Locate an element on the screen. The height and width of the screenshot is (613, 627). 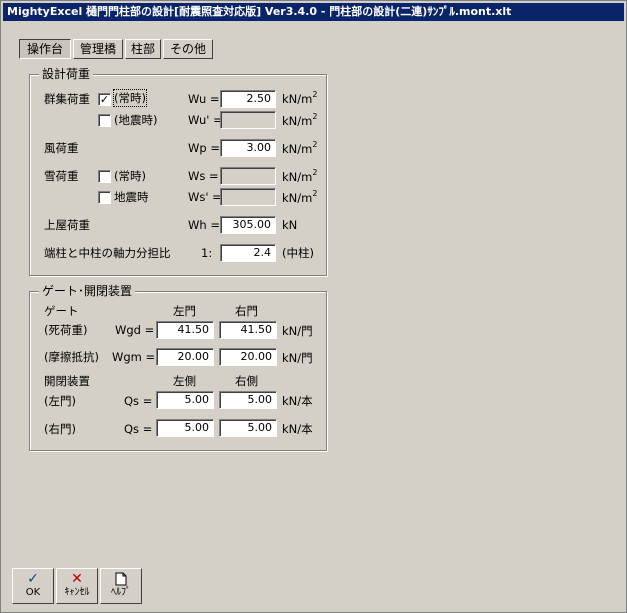
crowd-normal-label: (常時) is located at coordinates (130, 98).